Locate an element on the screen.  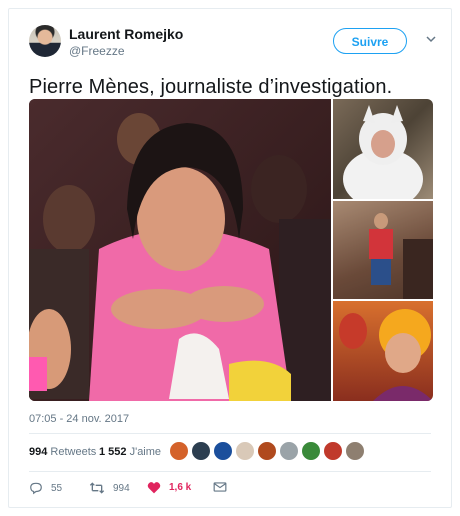
follow-button: Suivre is located at coordinates (370, 41).